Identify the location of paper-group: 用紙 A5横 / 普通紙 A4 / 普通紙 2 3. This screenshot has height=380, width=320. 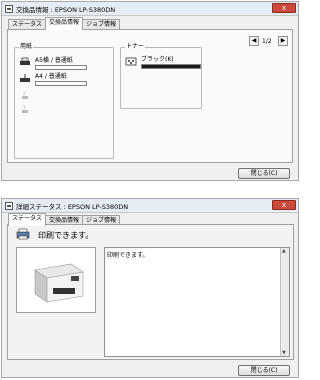
(64, 101).